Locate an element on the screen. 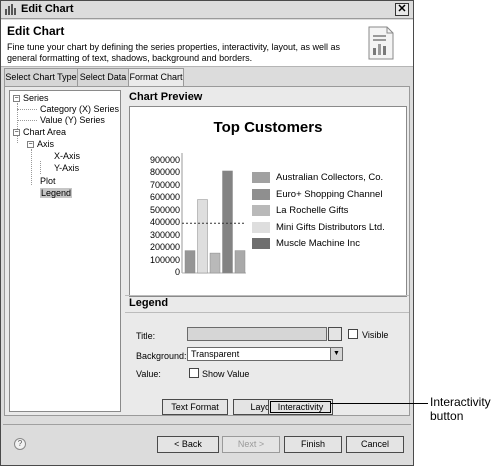 The image size is (500, 466). chevron-down-icon: ▼ is located at coordinates (336, 354).